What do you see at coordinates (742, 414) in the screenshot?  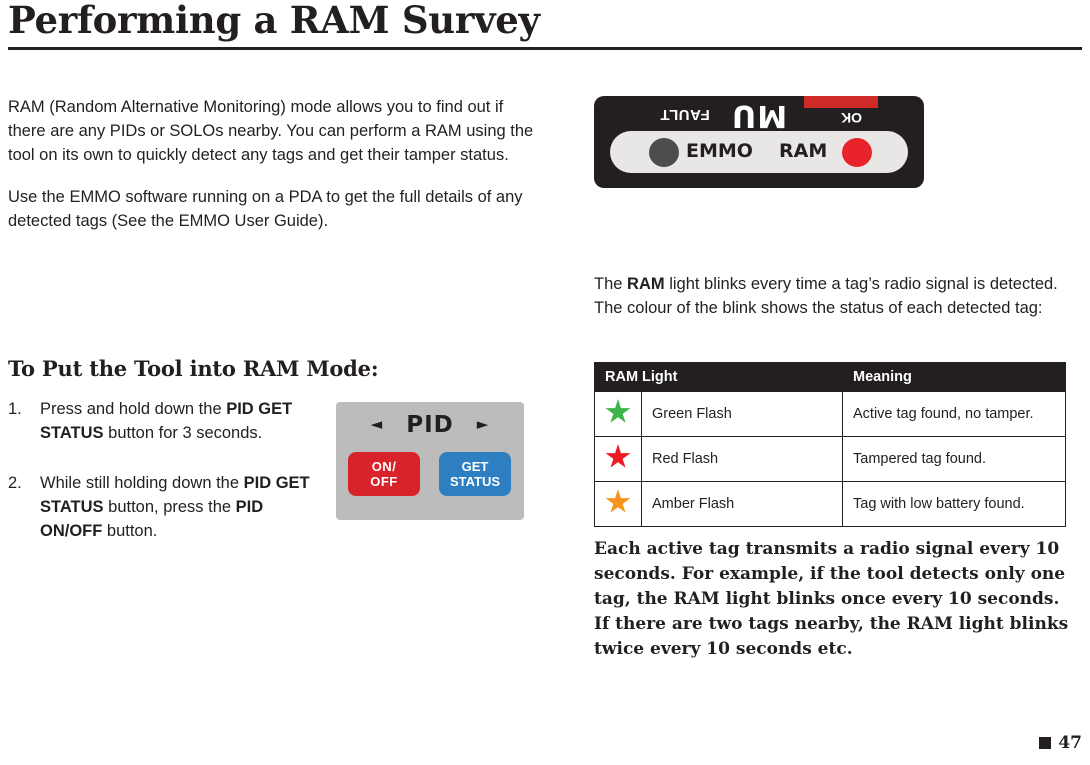 I see `ram-light-value: Green Flash` at bounding box center [742, 414].